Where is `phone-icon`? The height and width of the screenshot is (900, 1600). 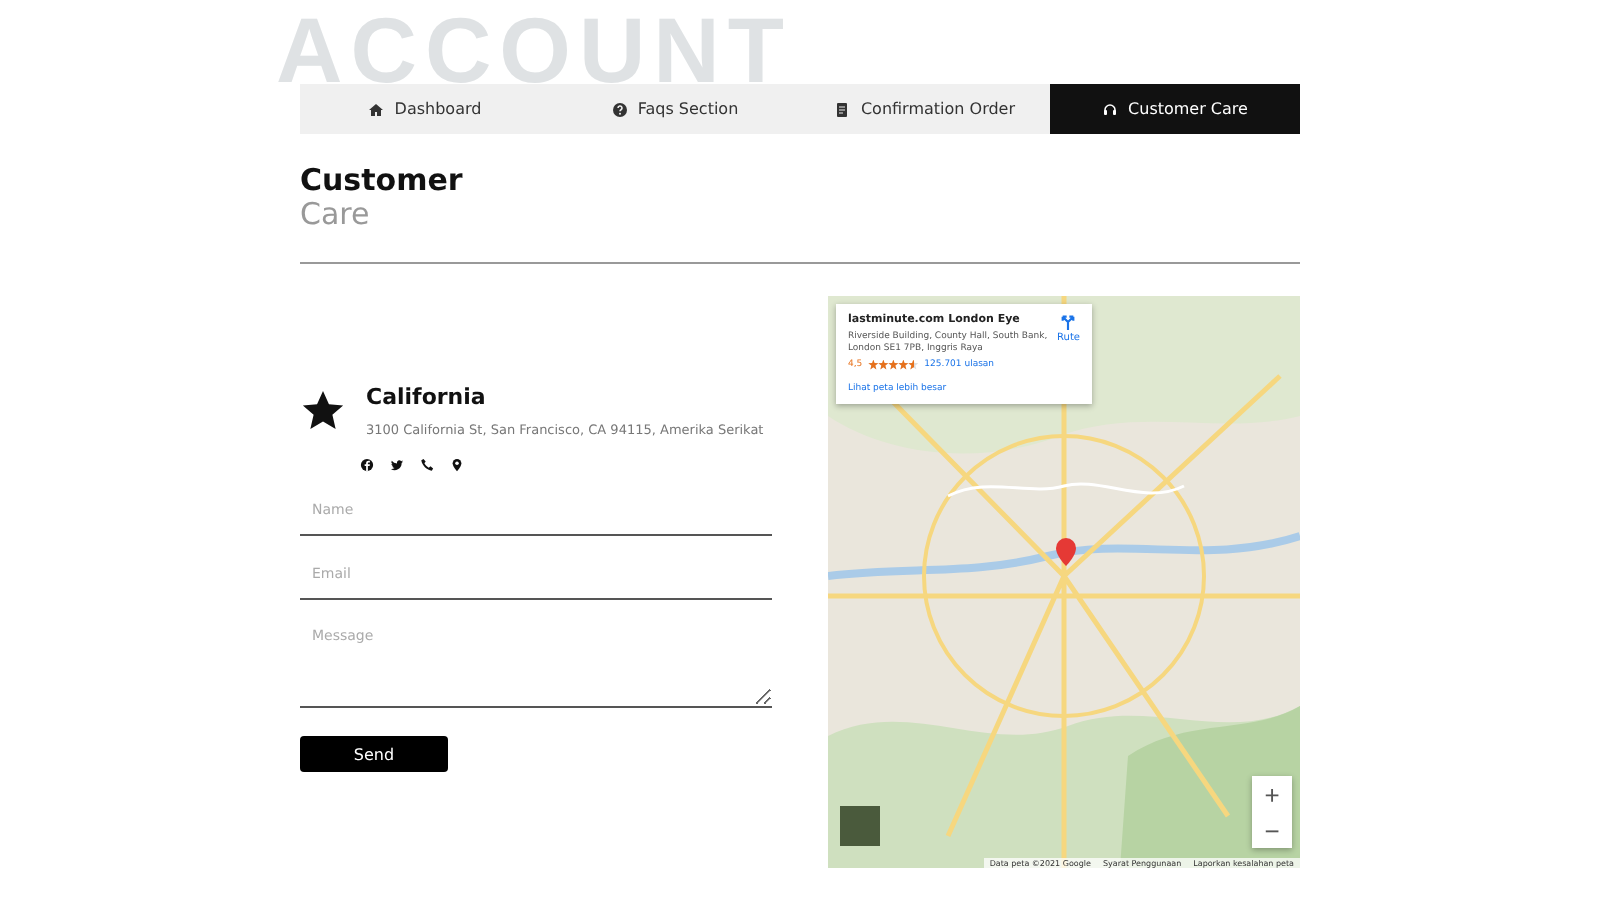 phone-icon is located at coordinates (427, 465).